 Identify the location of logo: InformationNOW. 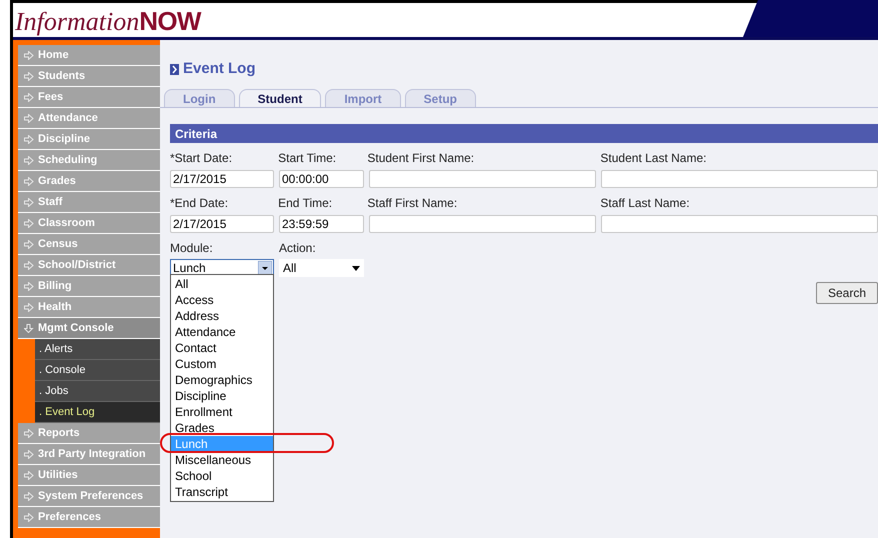
(107, 22).